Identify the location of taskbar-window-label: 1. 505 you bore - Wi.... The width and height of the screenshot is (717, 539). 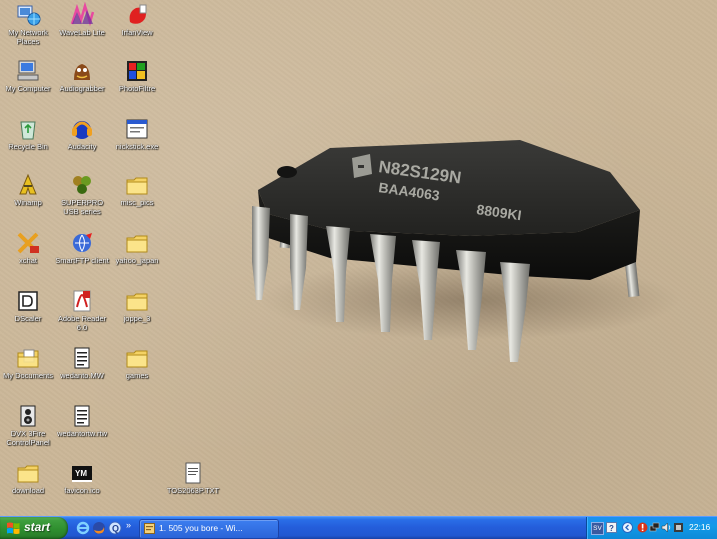
(201, 528).